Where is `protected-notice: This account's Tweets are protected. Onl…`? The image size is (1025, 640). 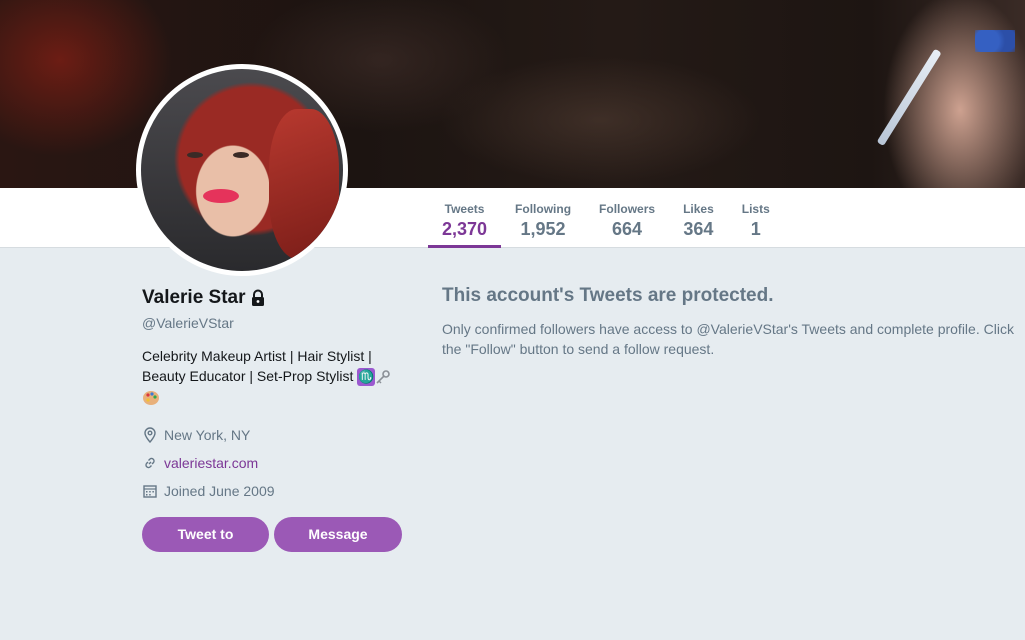
protected-notice: This account's Tweets are protected. Onl… is located at coordinates (732, 321).